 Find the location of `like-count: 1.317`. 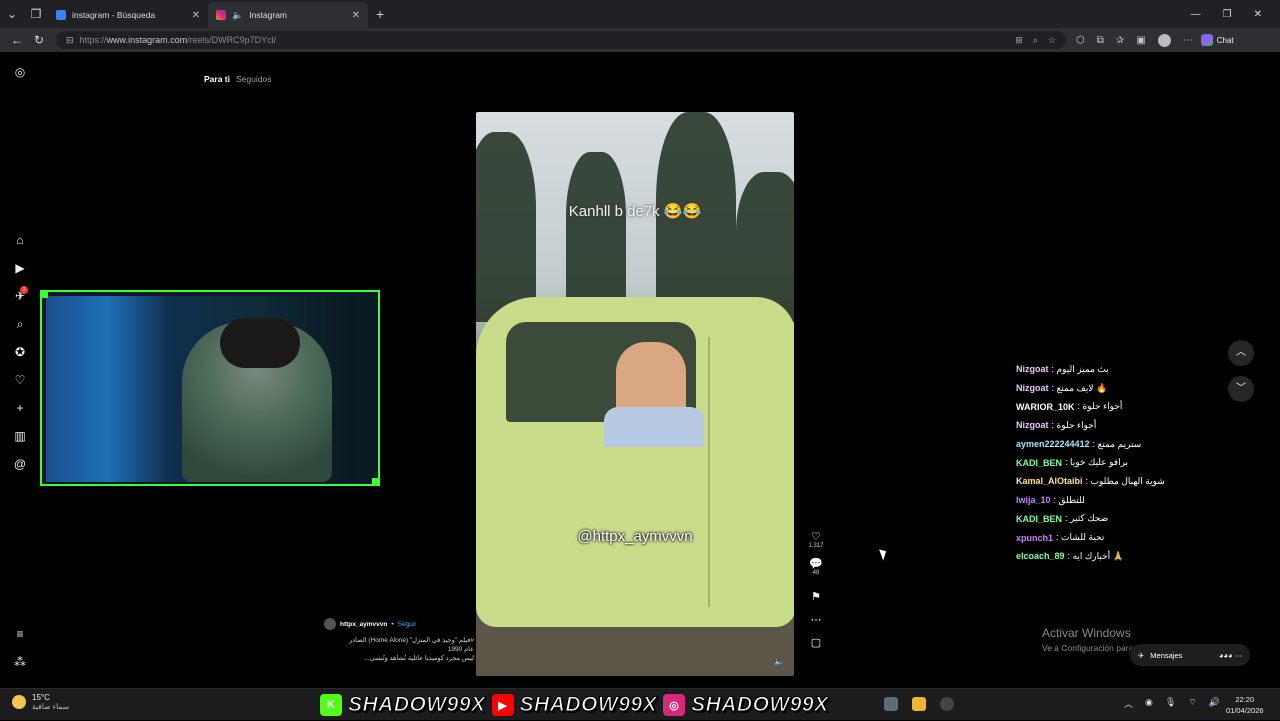

like-count: 1.317 is located at coordinates (816, 546).